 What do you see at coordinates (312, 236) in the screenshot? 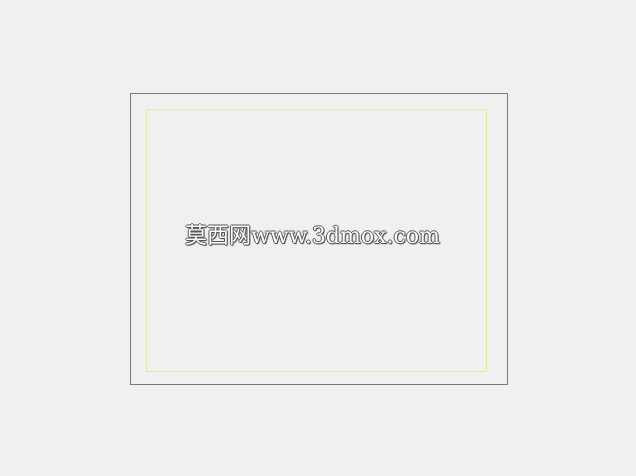
I see `watermark-text: 莫西网www.3dmox.com` at bounding box center [312, 236].